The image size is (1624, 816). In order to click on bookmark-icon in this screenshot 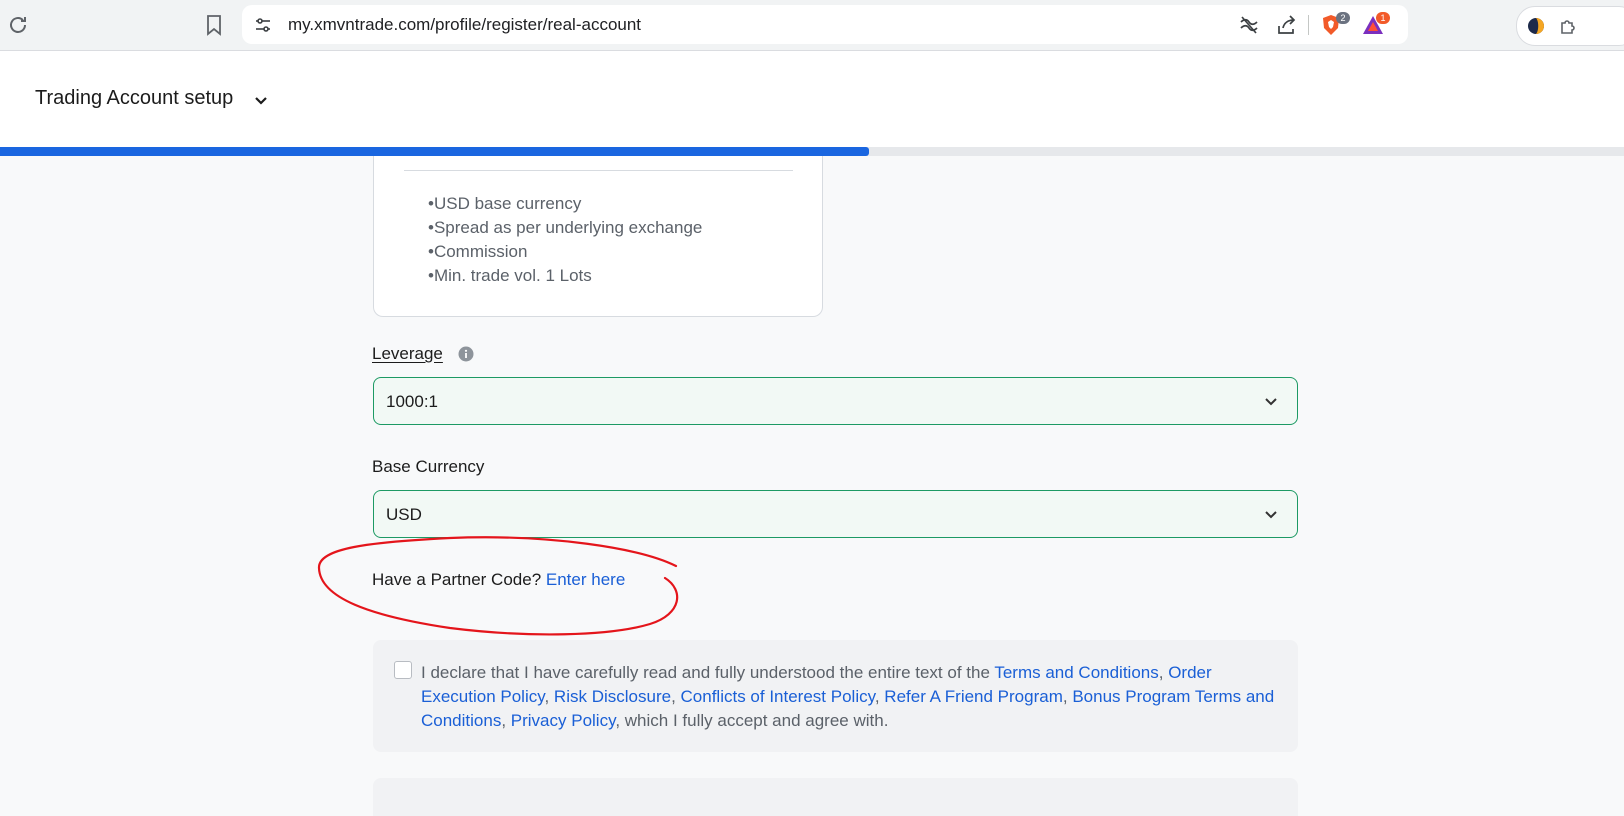, I will do `click(214, 25)`.